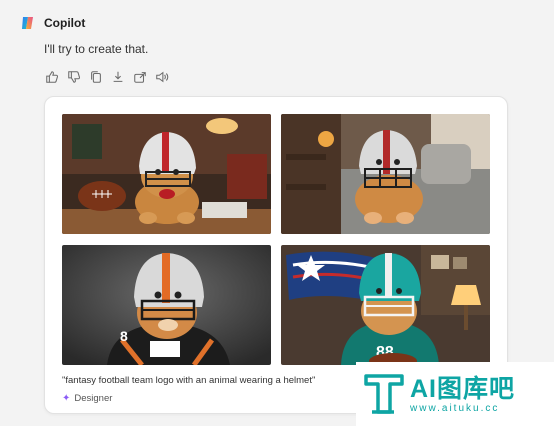 This screenshot has width=554, height=426. What do you see at coordinates (106, 76) in the screenshot?
I see `message-actions` at bounding box center [106, 76].